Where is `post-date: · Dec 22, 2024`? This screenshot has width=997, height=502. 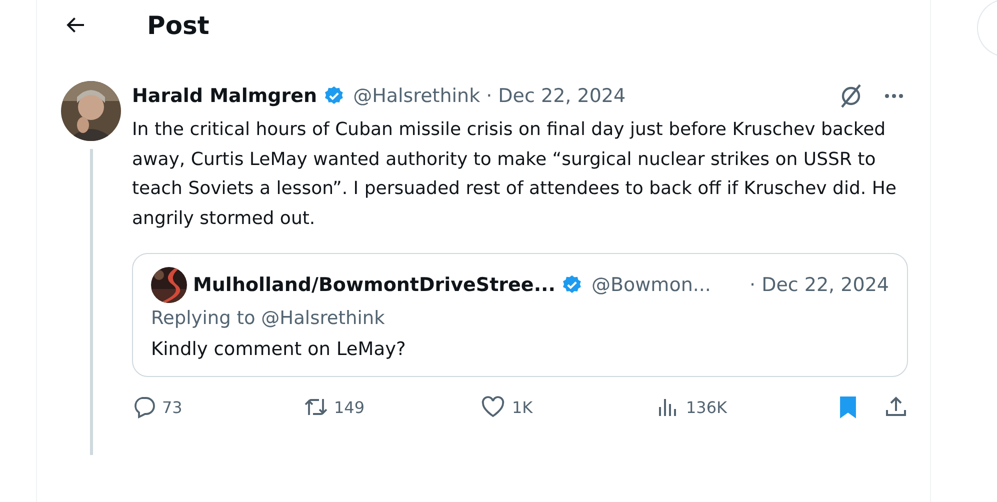
post-date: · Dec 22, 2024 is located at coordinates (556, 96).